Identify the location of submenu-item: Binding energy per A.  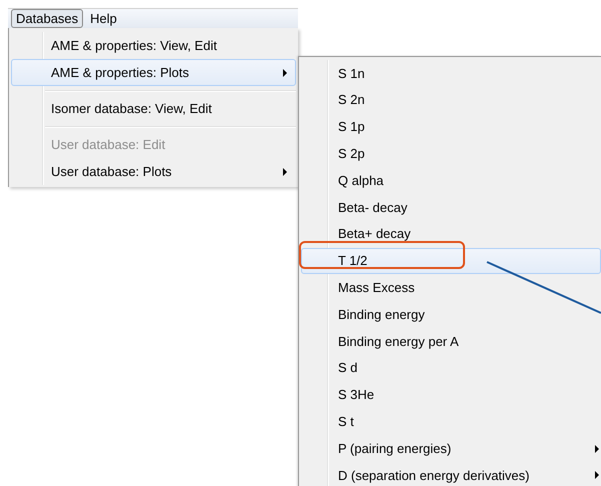
(451, 341).